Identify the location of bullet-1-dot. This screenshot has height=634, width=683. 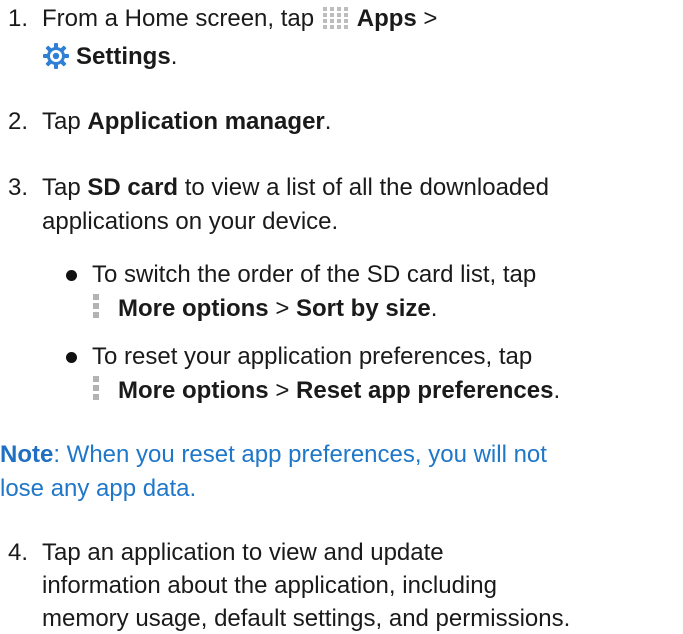
(71, 275).